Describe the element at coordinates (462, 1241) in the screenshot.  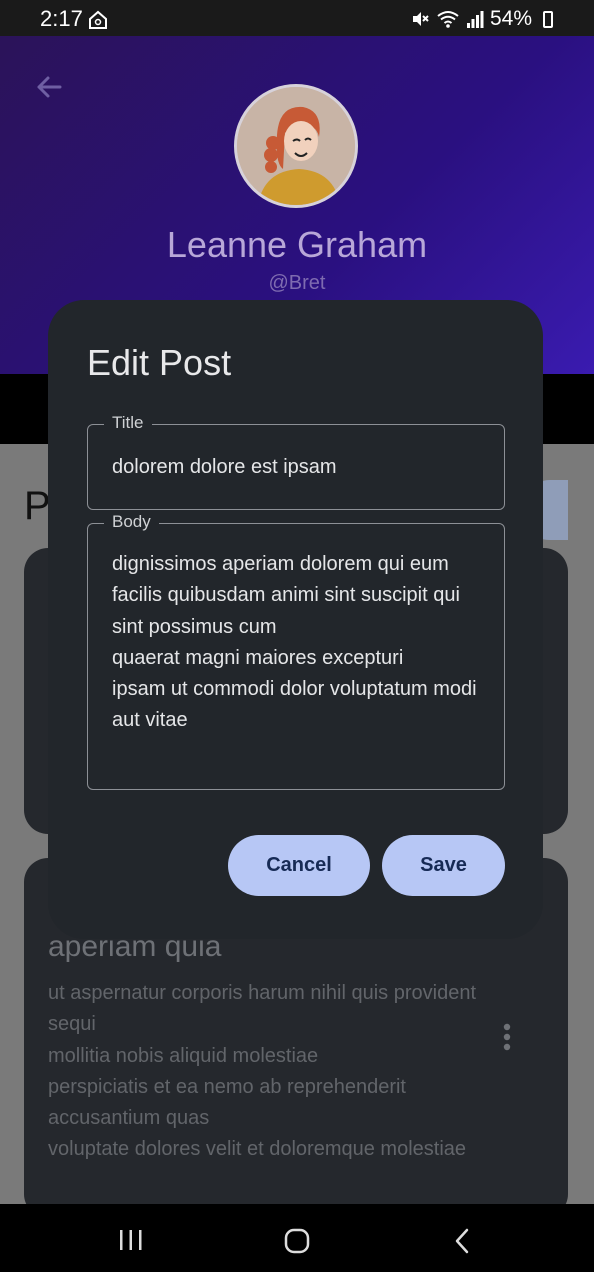
I see `nav-back-icon` at that location.